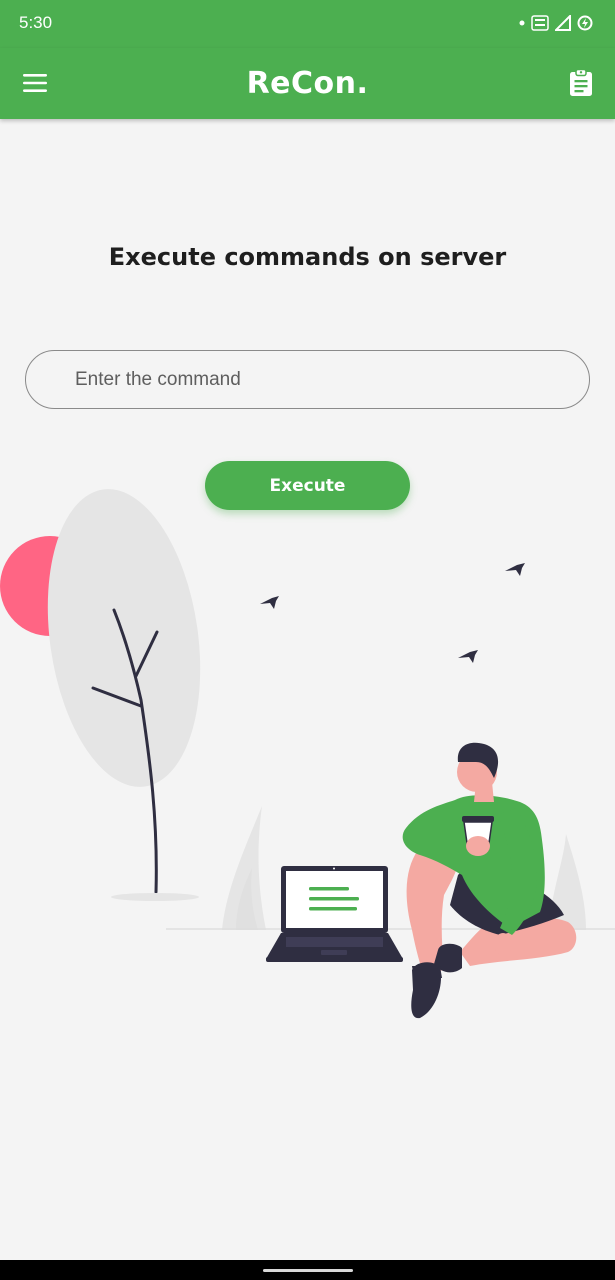 This screenshot has width=615, height=1280. What do you see at coordinates (36, 22) in the screenshot?
I see `status-time: 5:30` at bounding box center [36, 22].